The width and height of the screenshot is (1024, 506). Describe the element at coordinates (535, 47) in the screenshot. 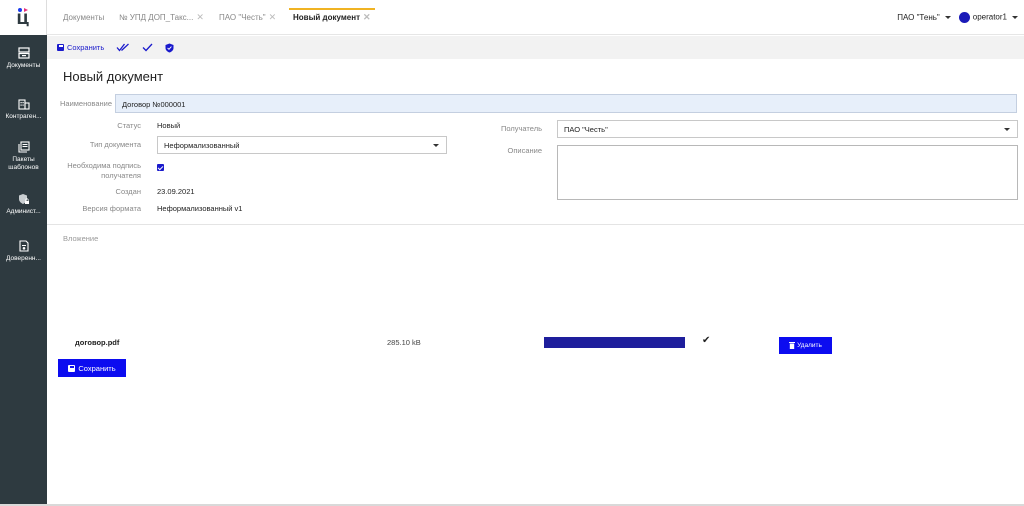

I see `toolbar: Сохранить` at that location.